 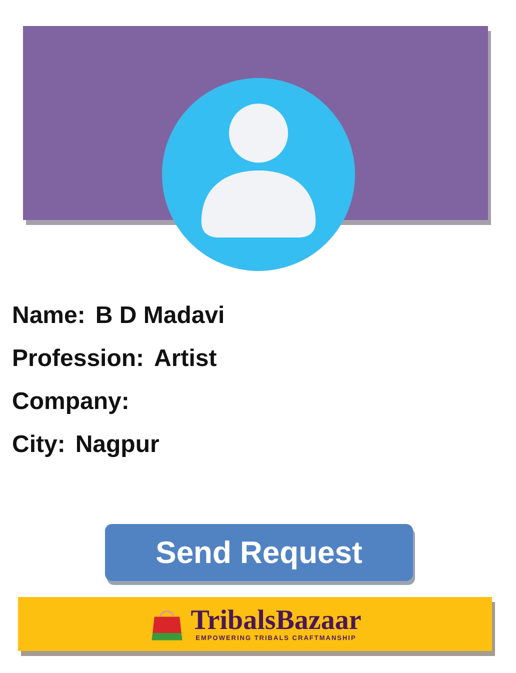 I want to click on field-value: B D Madavi, so click(x=160, y=316).